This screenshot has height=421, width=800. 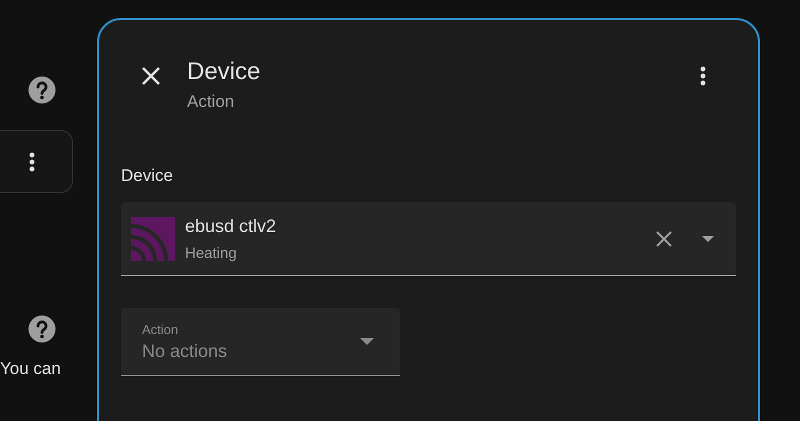 I want to click on dialog-subtitle: Action, so click(x=211, y=102).